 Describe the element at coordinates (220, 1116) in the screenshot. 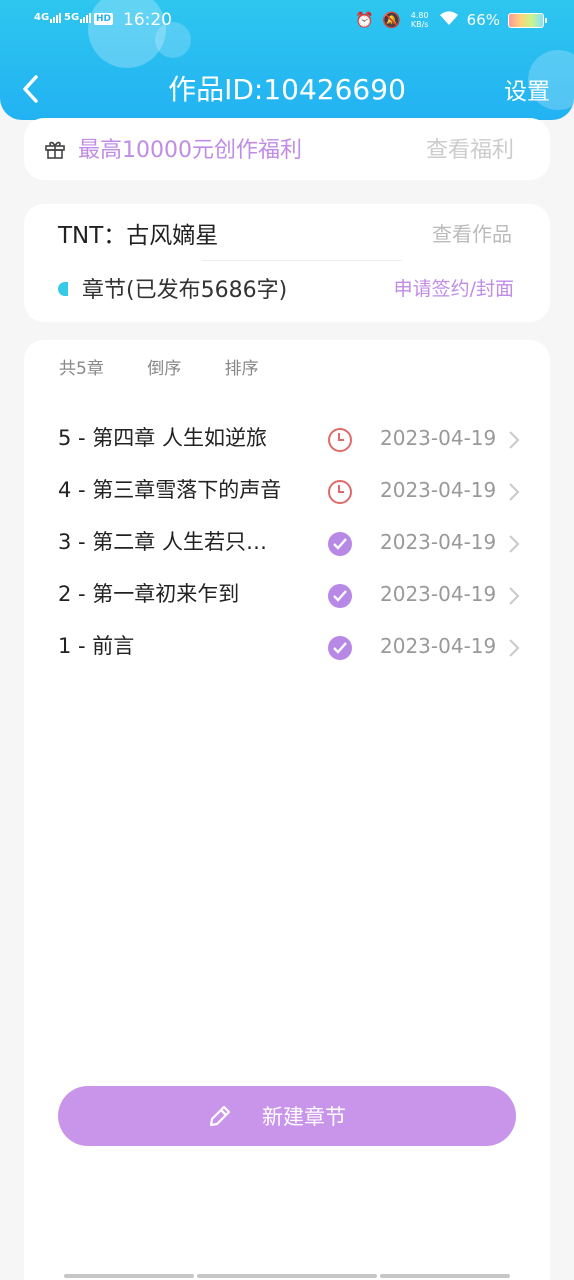

I see `pencil-icon` at that location.